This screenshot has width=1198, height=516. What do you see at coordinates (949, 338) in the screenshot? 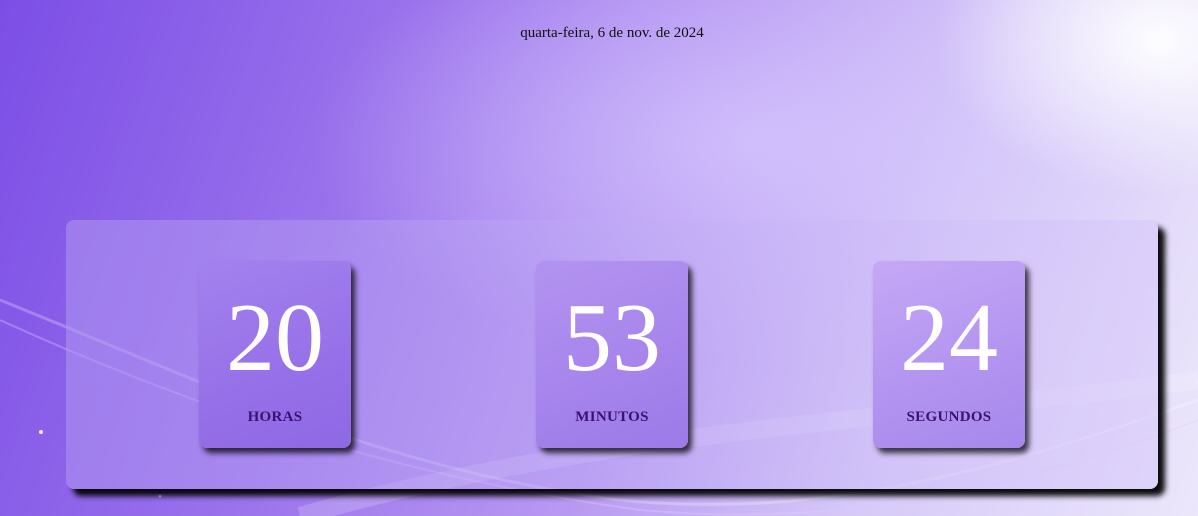
I see `seconds-value: 24` at bounding box center [949, 338].